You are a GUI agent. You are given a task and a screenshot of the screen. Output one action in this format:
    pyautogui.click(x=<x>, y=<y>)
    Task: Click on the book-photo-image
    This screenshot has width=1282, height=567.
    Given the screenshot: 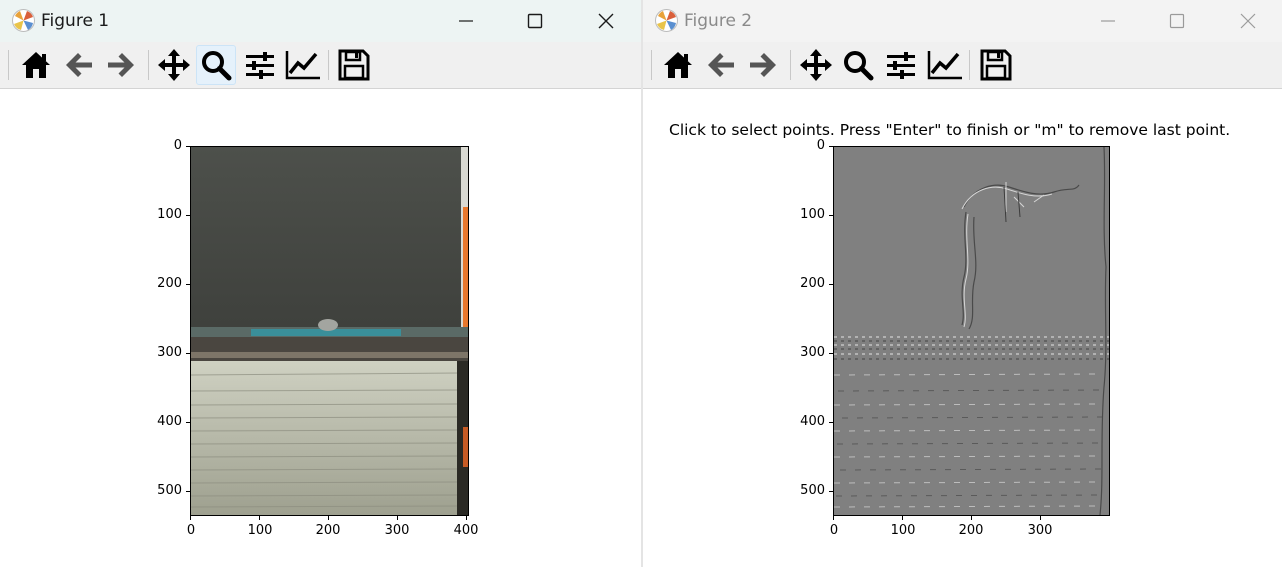 What is the action you would take?
    pyautogui.click(x=329, y=331)
    